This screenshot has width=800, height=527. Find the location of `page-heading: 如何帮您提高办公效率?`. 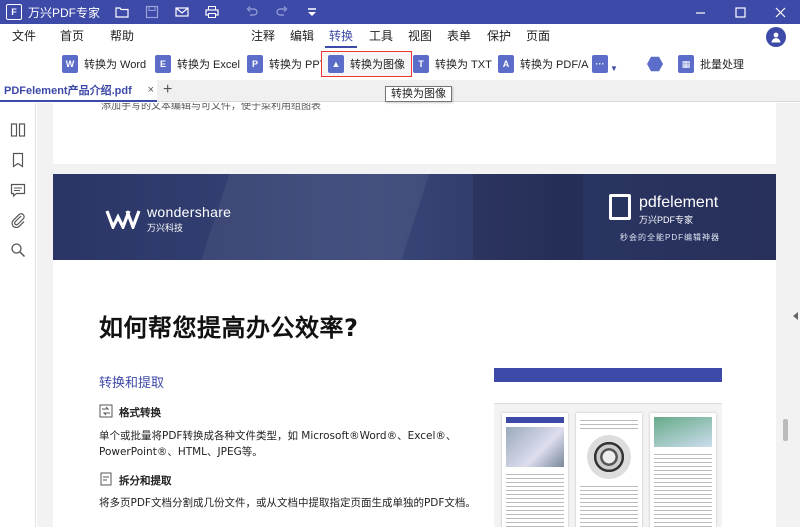

page-heading: 如何帮您提高办公效率? is located at coordinates (229, 328).